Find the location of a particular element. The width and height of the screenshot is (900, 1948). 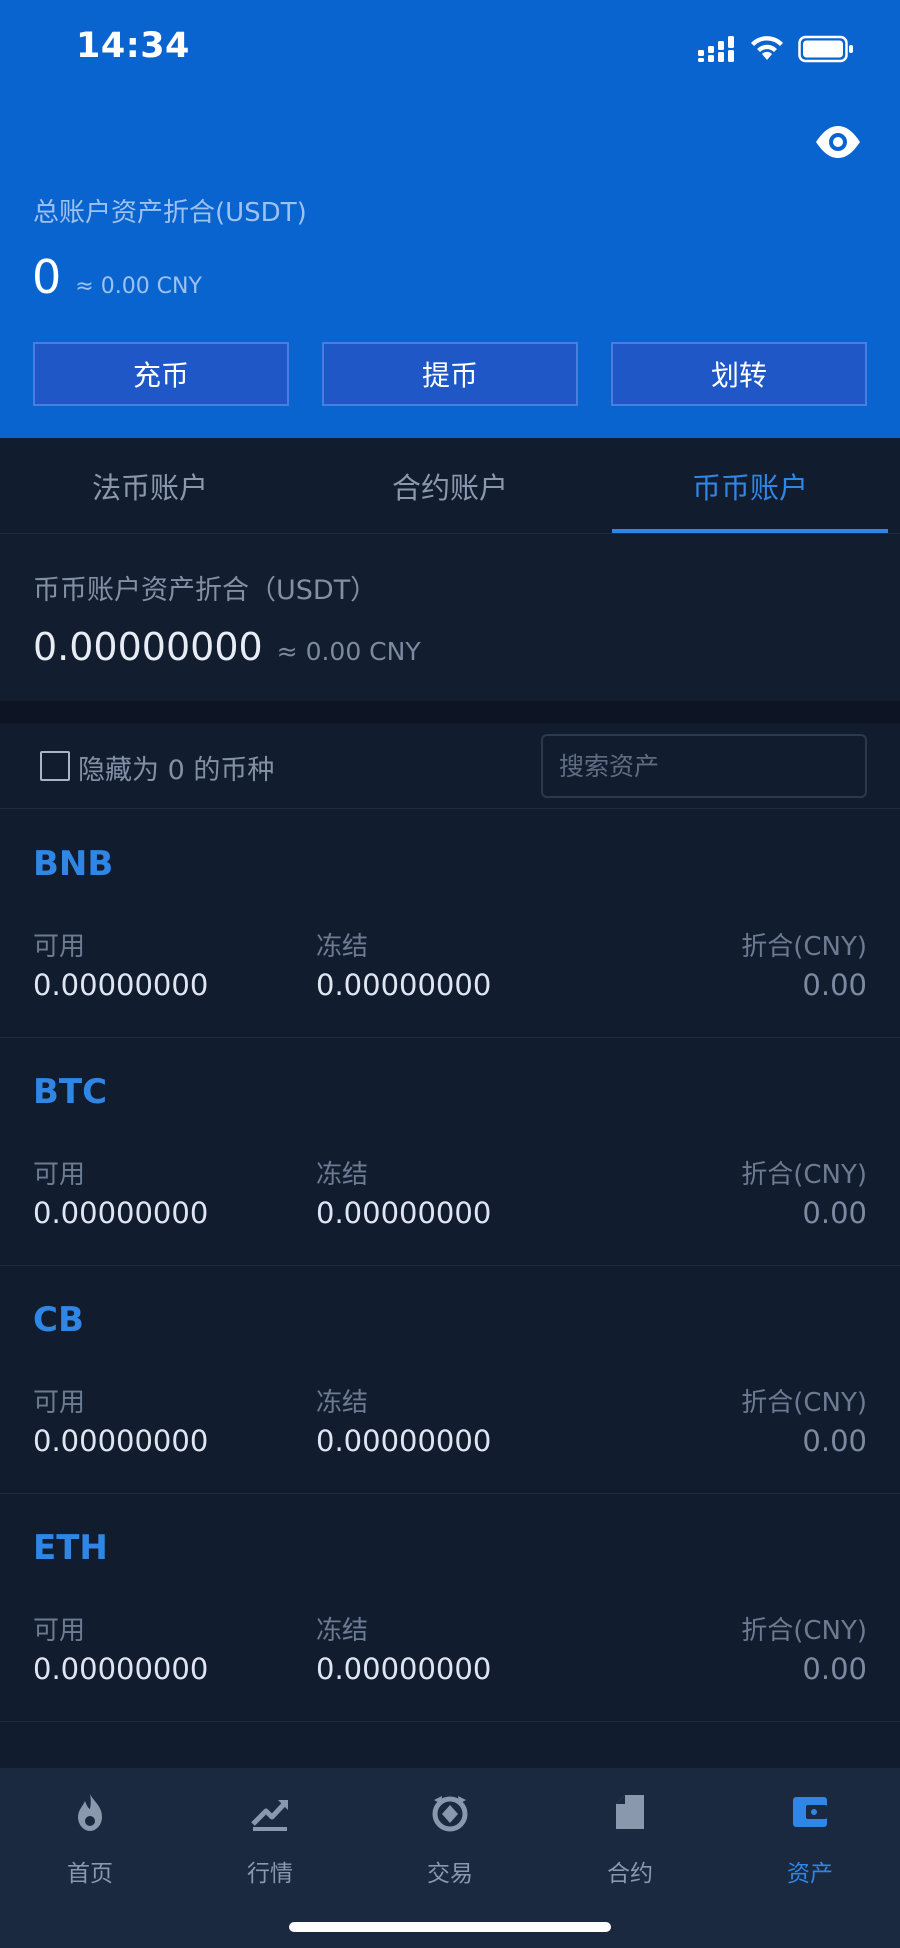

spot-assets-value: 0.00000000 is located at coordinates (148, 647).